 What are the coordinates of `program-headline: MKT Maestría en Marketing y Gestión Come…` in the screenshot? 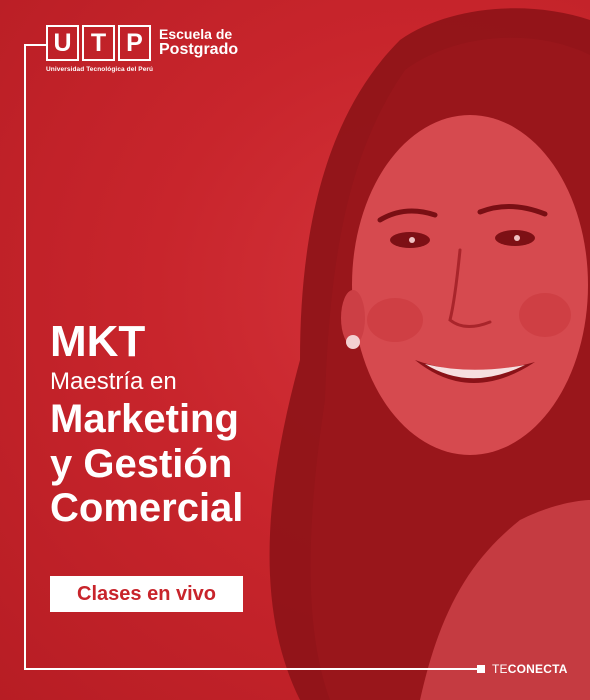 It's located at (146, 425).